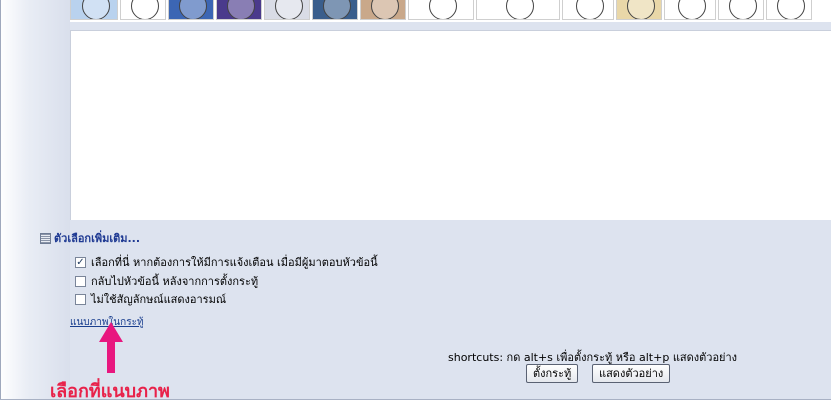 This screenshot has height=408, width=831. I want to click on annotation-arrow-icon, so click(111, 347).